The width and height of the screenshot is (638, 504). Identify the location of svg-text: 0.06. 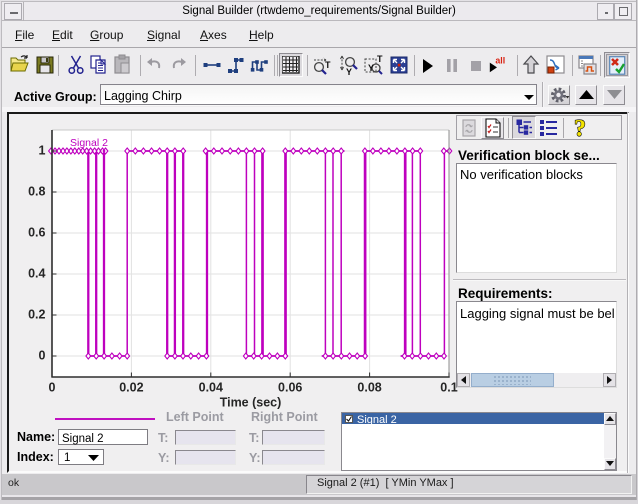
(290, 388).